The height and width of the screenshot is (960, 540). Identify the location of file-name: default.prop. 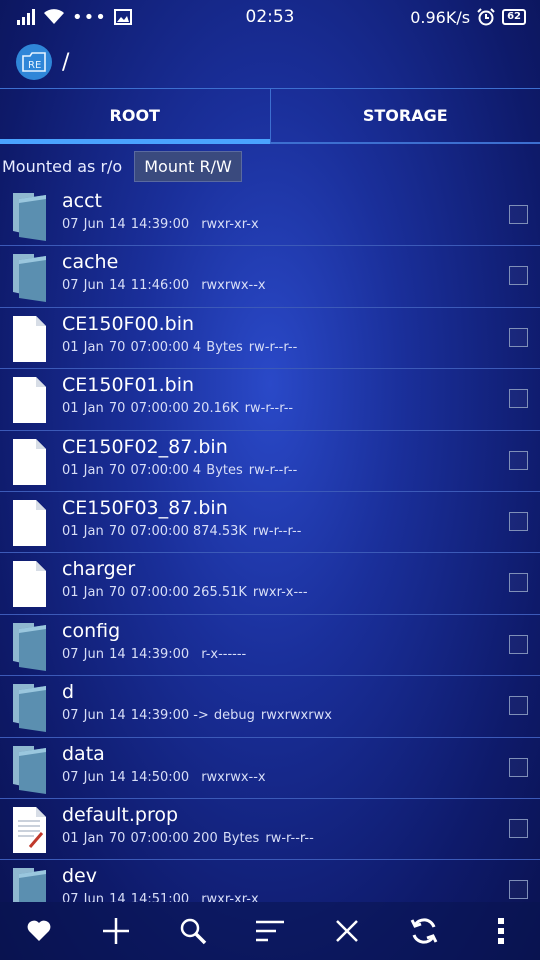
(120, 814).